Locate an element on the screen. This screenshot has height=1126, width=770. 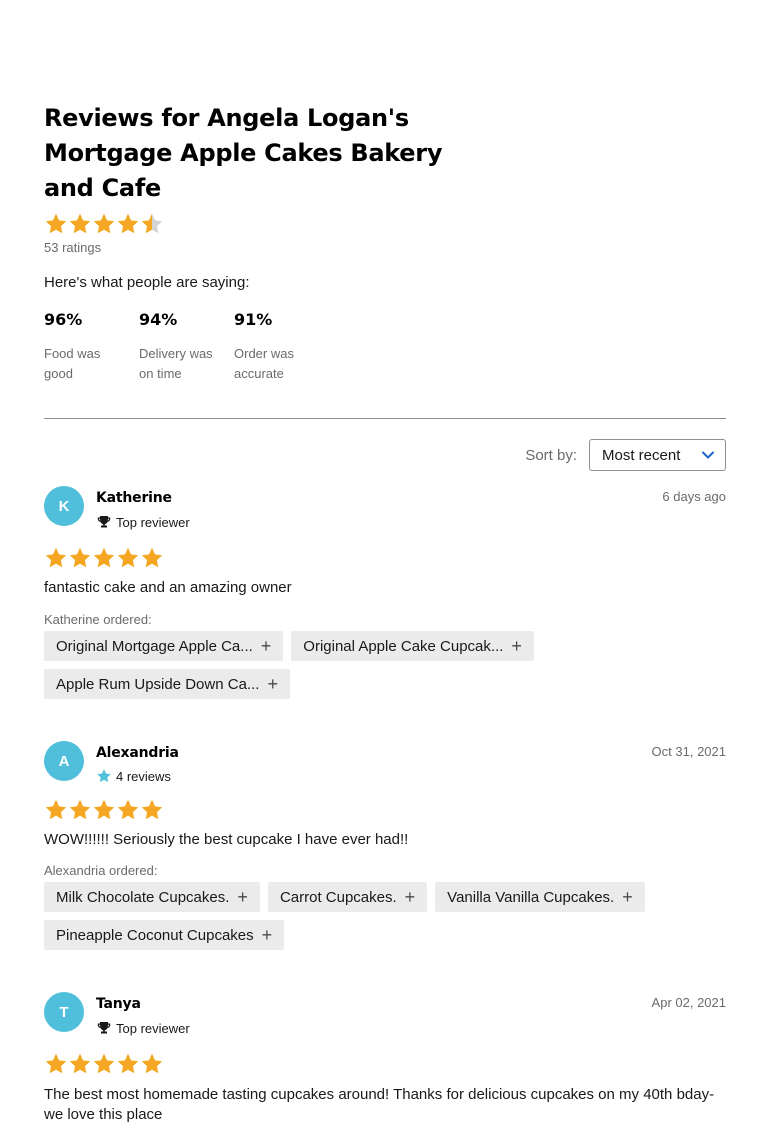
half-star-icon is located at coordinates (152, 224).